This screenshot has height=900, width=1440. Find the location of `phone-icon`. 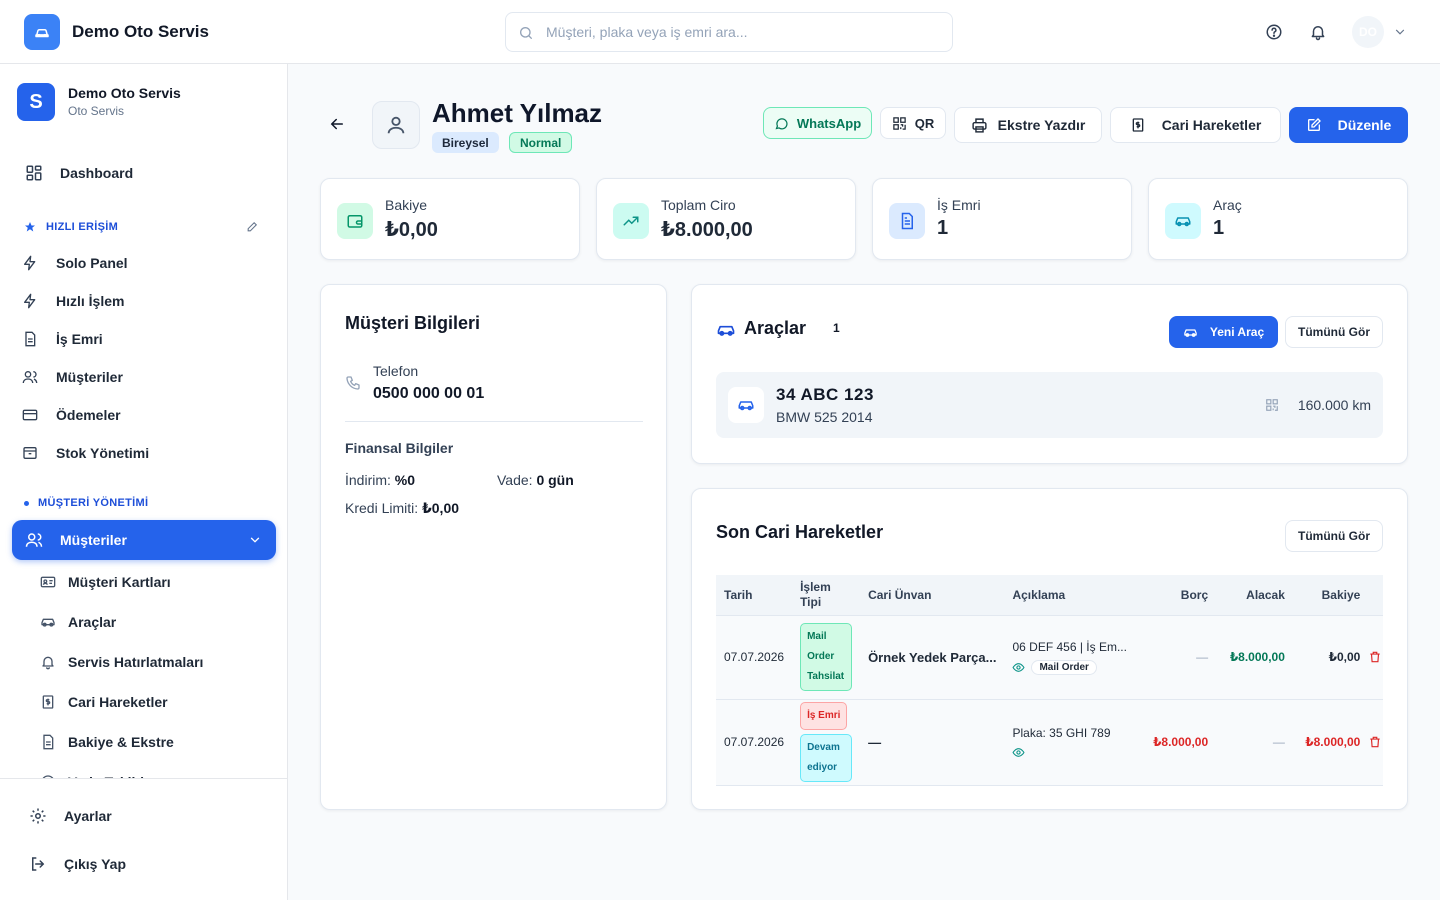

phone-icon is located at coordinates (353, 383).